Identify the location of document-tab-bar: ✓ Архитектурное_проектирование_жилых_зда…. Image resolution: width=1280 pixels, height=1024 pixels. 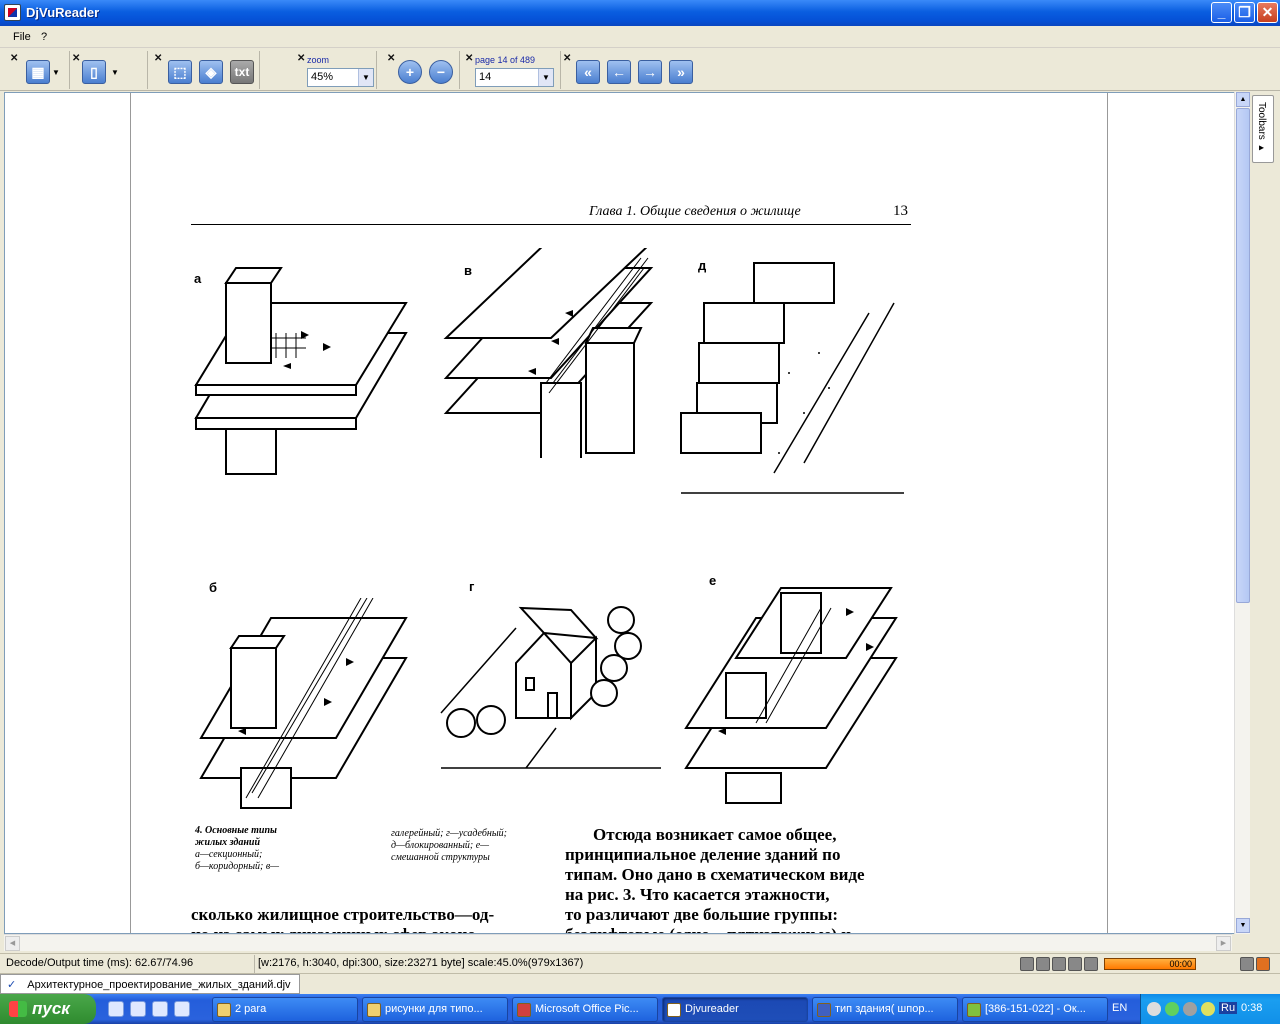
(640, 983).